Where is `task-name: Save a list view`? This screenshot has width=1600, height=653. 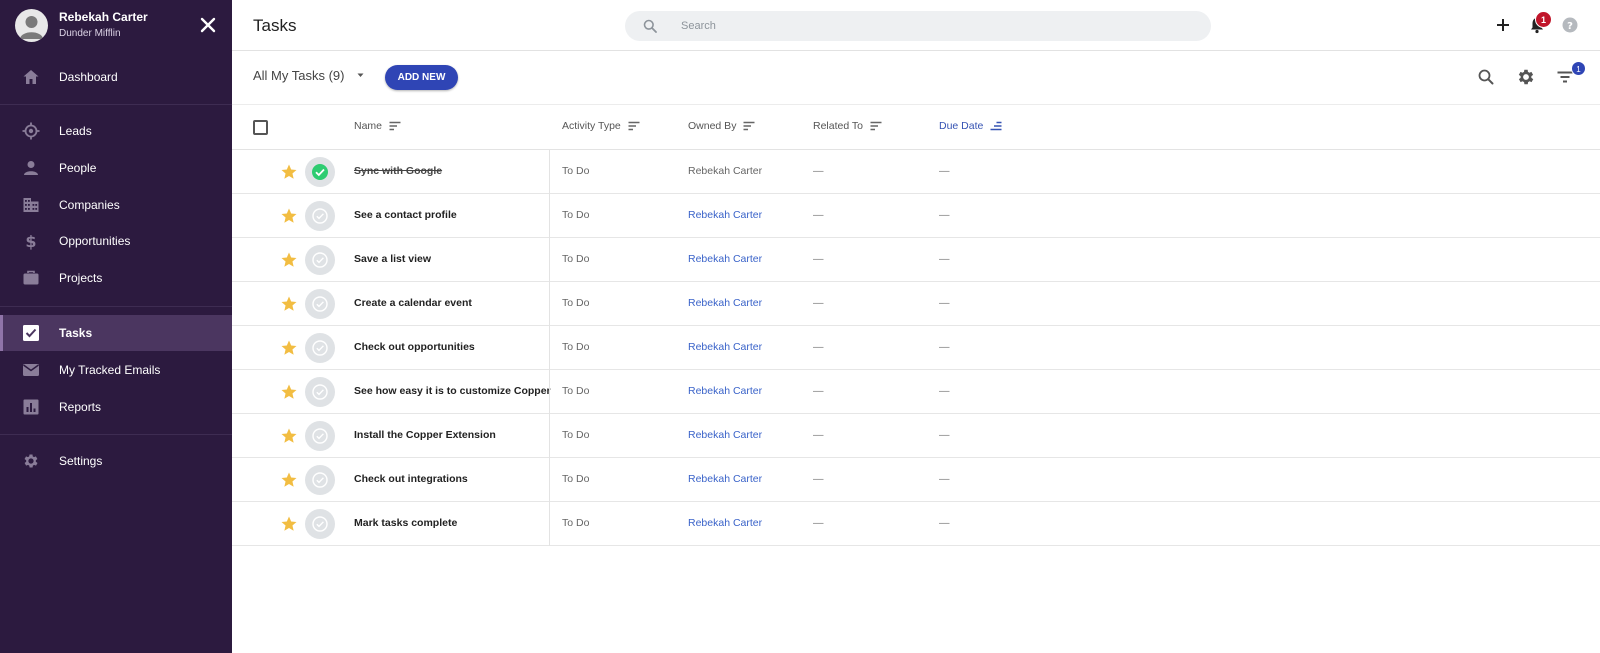
task-name: Save a list view is located at coordinates (392, 259).